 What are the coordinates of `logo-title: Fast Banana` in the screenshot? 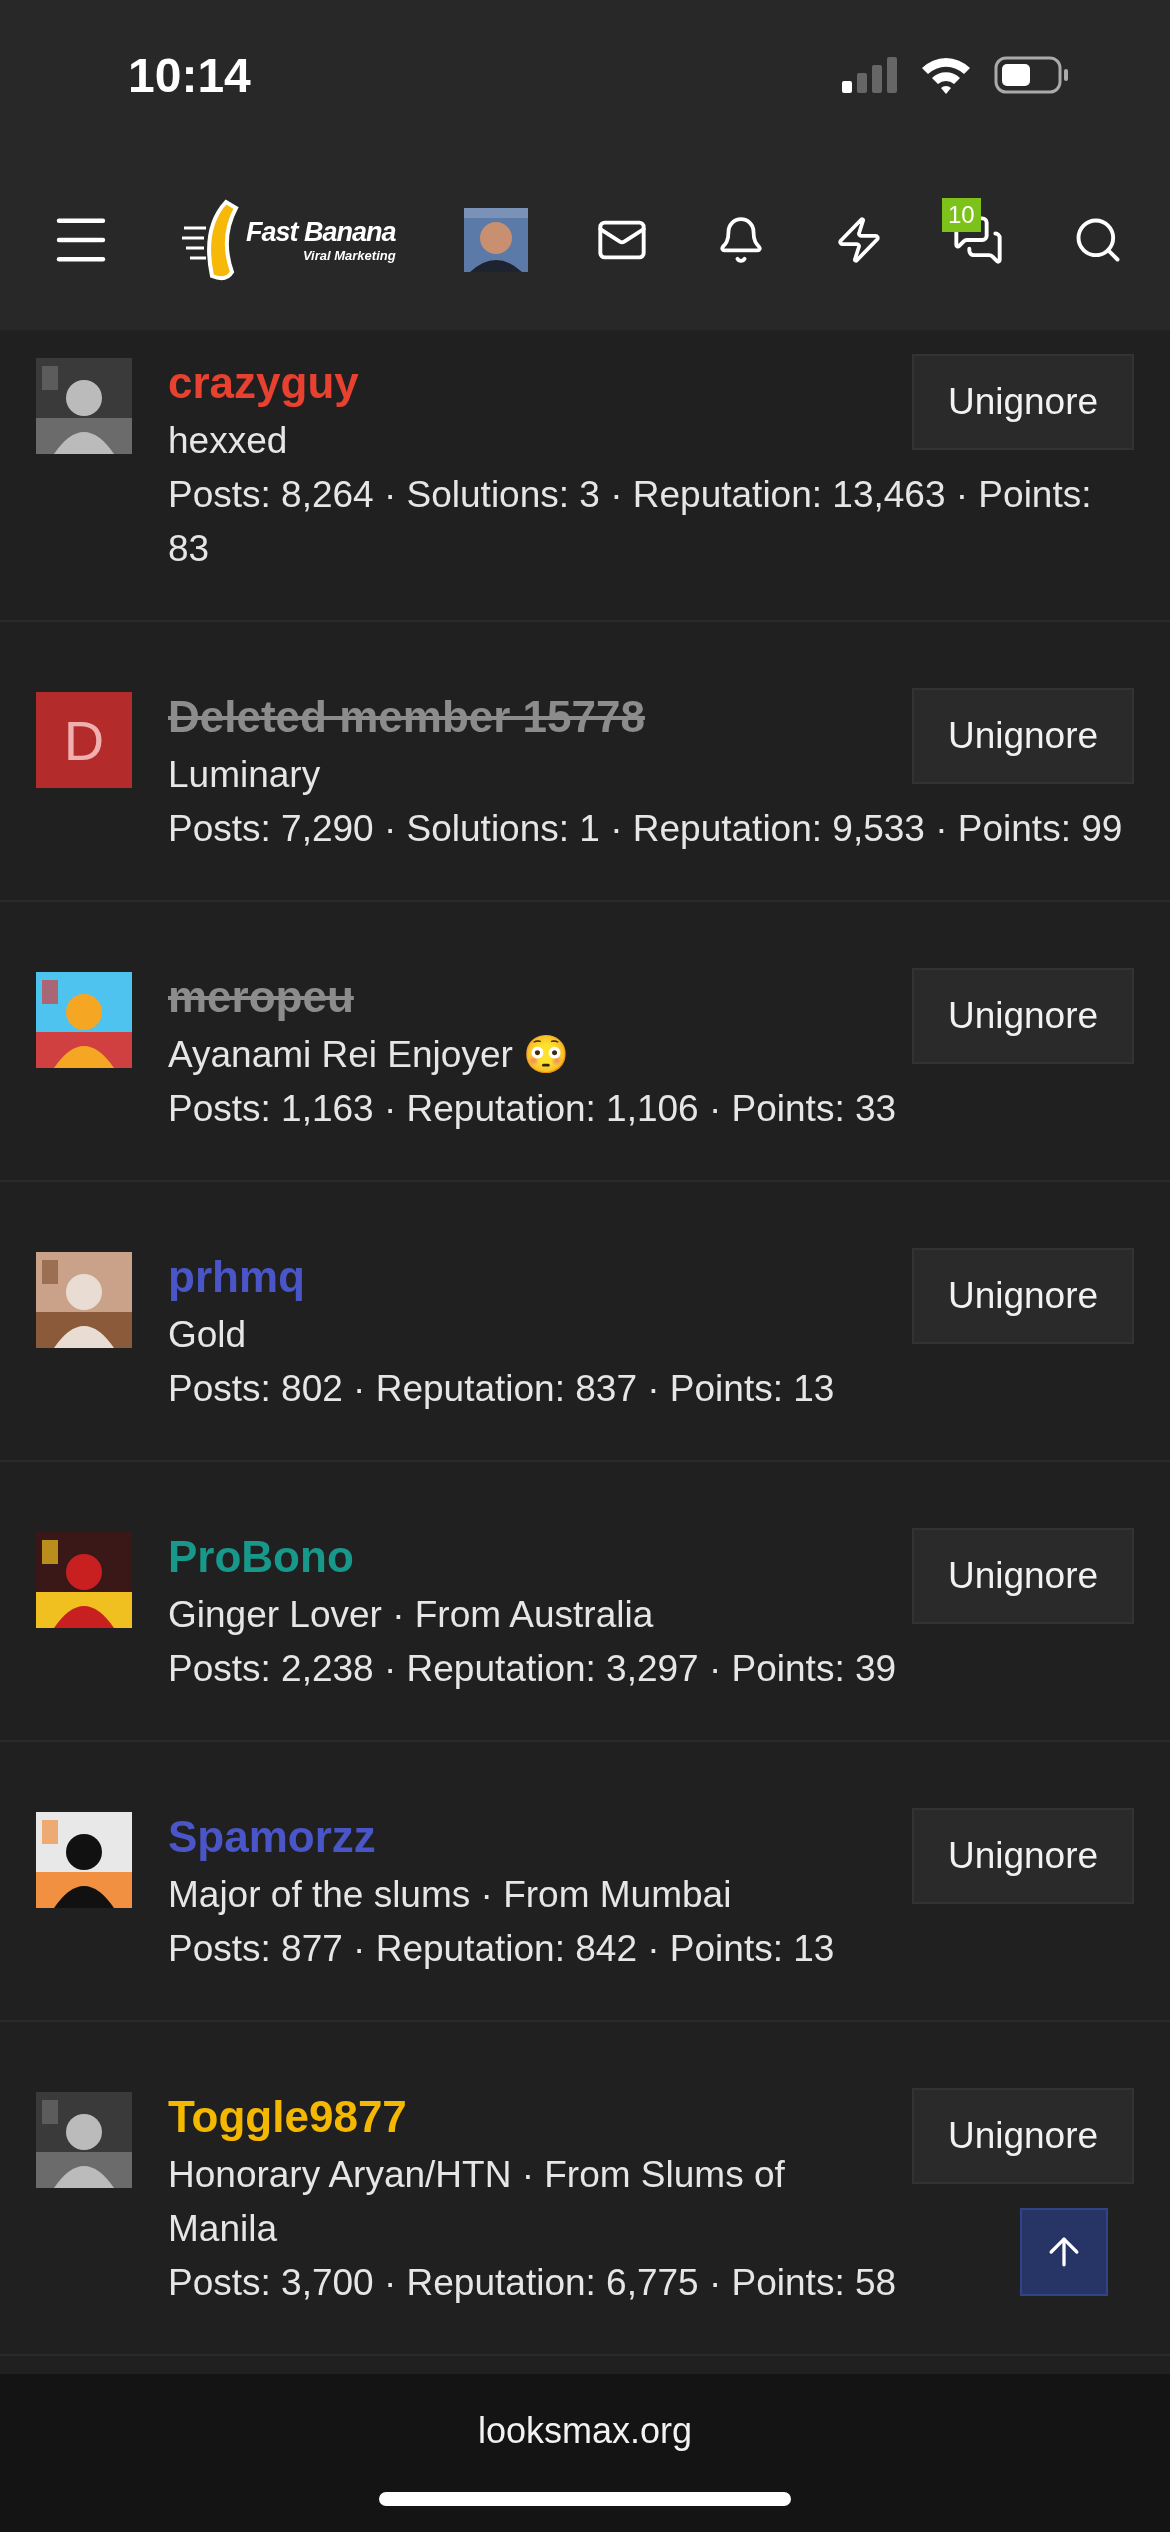 It's located at (321, 232).